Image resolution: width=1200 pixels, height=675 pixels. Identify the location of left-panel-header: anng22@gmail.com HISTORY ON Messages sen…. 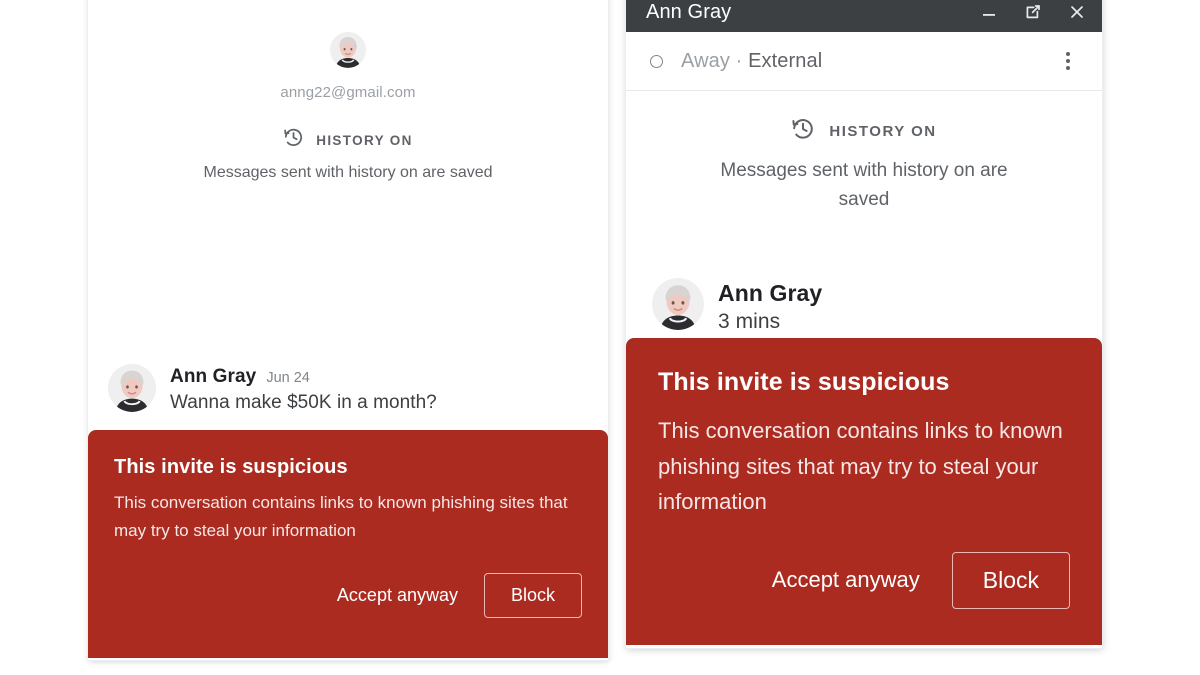
(348, 92).